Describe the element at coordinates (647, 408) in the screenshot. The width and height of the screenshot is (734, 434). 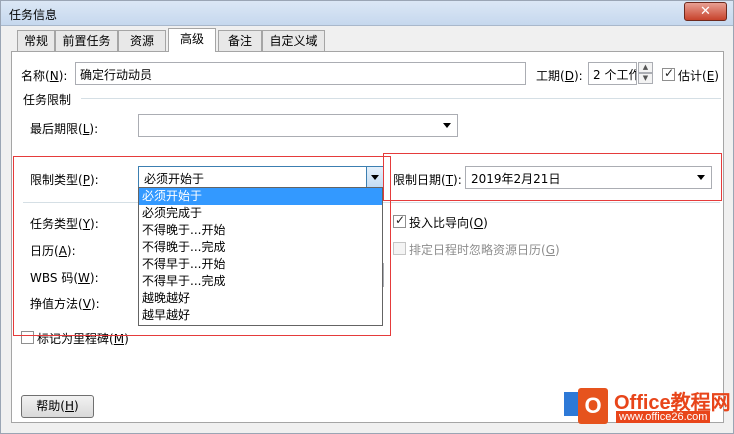
I see `watermark-logo: O Office教程网 www.office26.com` at that location.